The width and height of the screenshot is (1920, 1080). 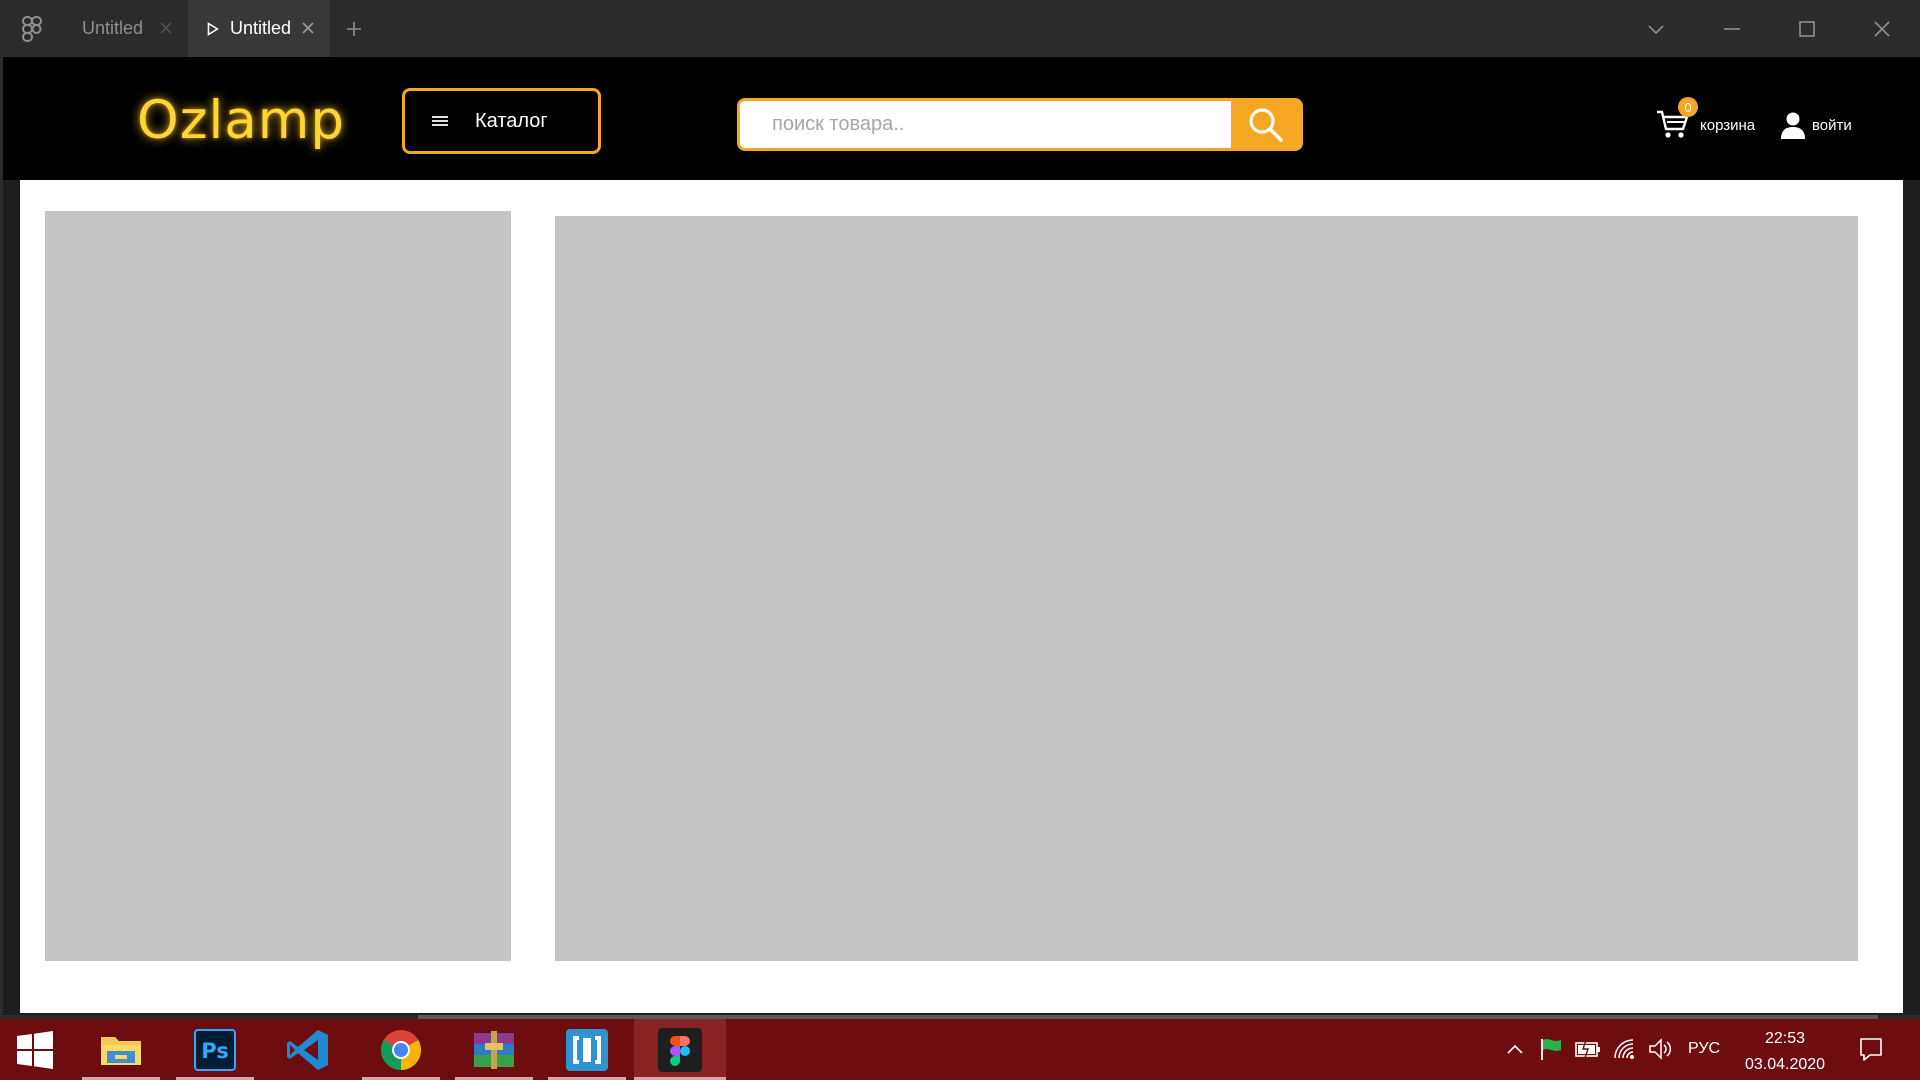 I want to click on cart-count-badge: 0, so click(x=1688, y=107).